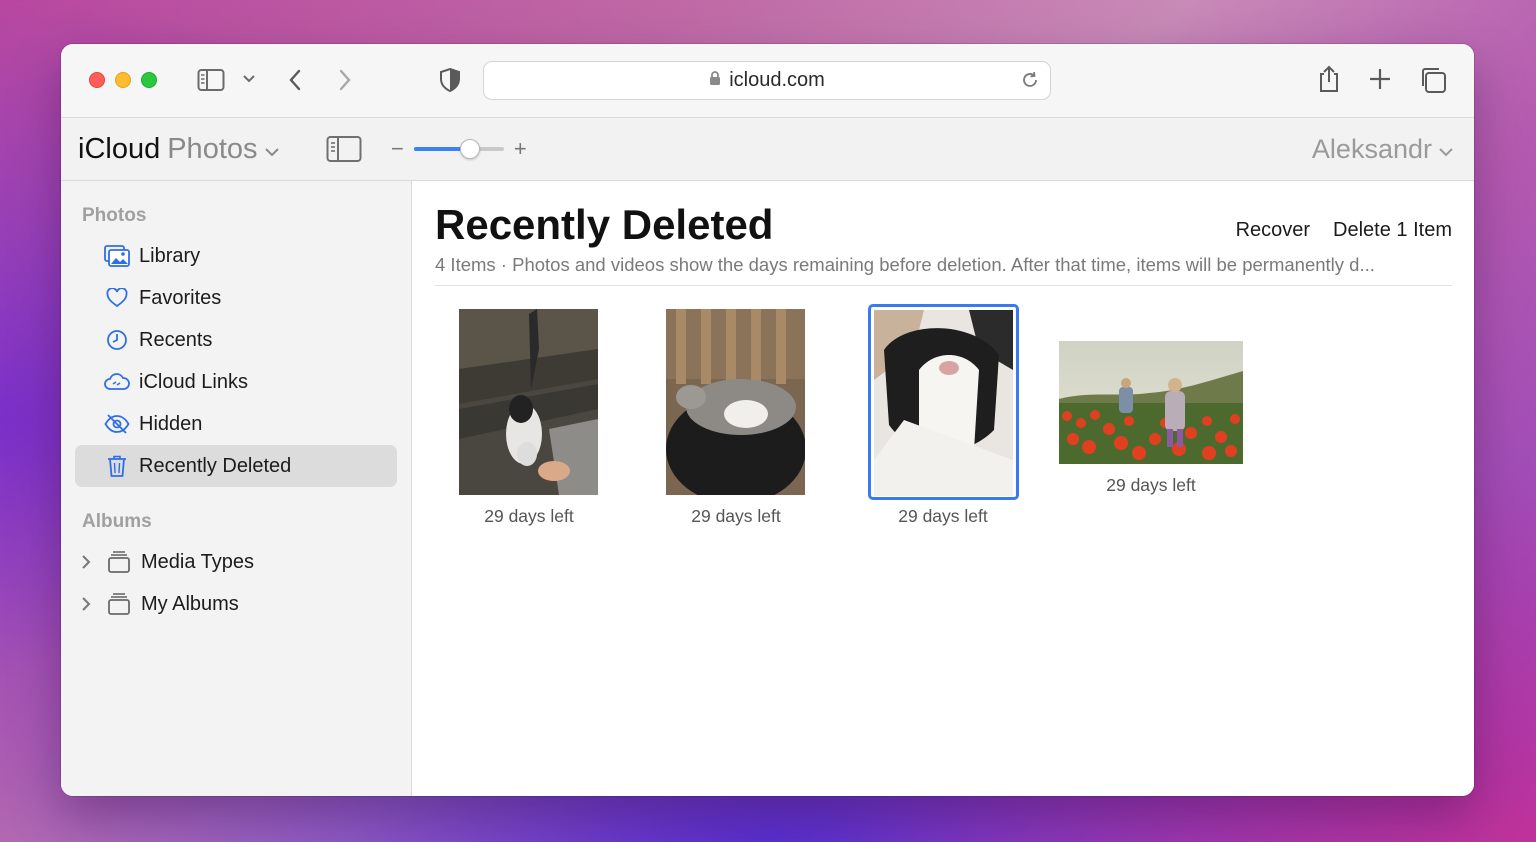 The image size is (1536, 842). I want to click on action-bar: Recover Delete 1 Item, so click(1344, 230).